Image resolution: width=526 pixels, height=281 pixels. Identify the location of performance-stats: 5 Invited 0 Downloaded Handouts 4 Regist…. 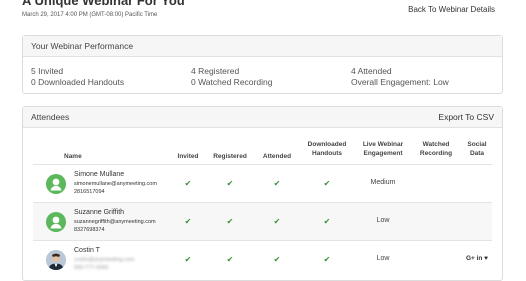
(262, 76).